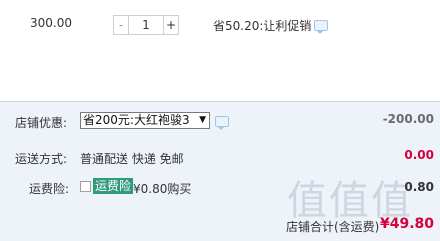 The height and width of the screenshot is (241, 440). Describe the element at coordinates (113, 186) in the screenshot. I see `insurance-name: 运费险` at that location.